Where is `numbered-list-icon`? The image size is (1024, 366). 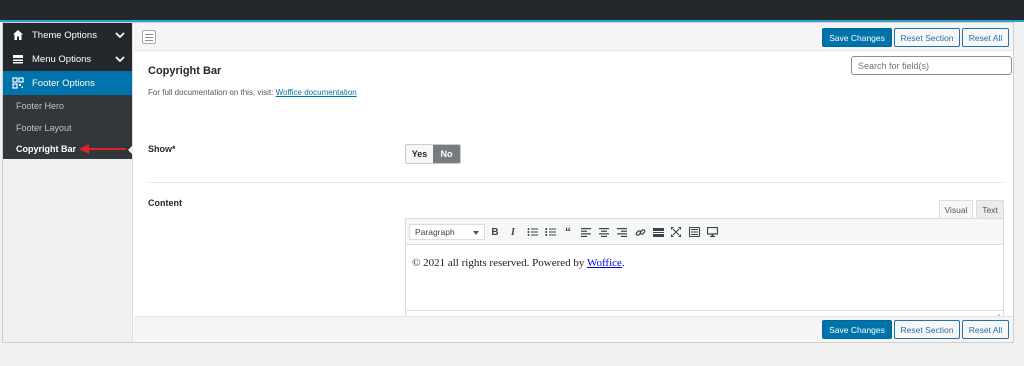 numbered-list-icon is located at coordinates (550, 232).